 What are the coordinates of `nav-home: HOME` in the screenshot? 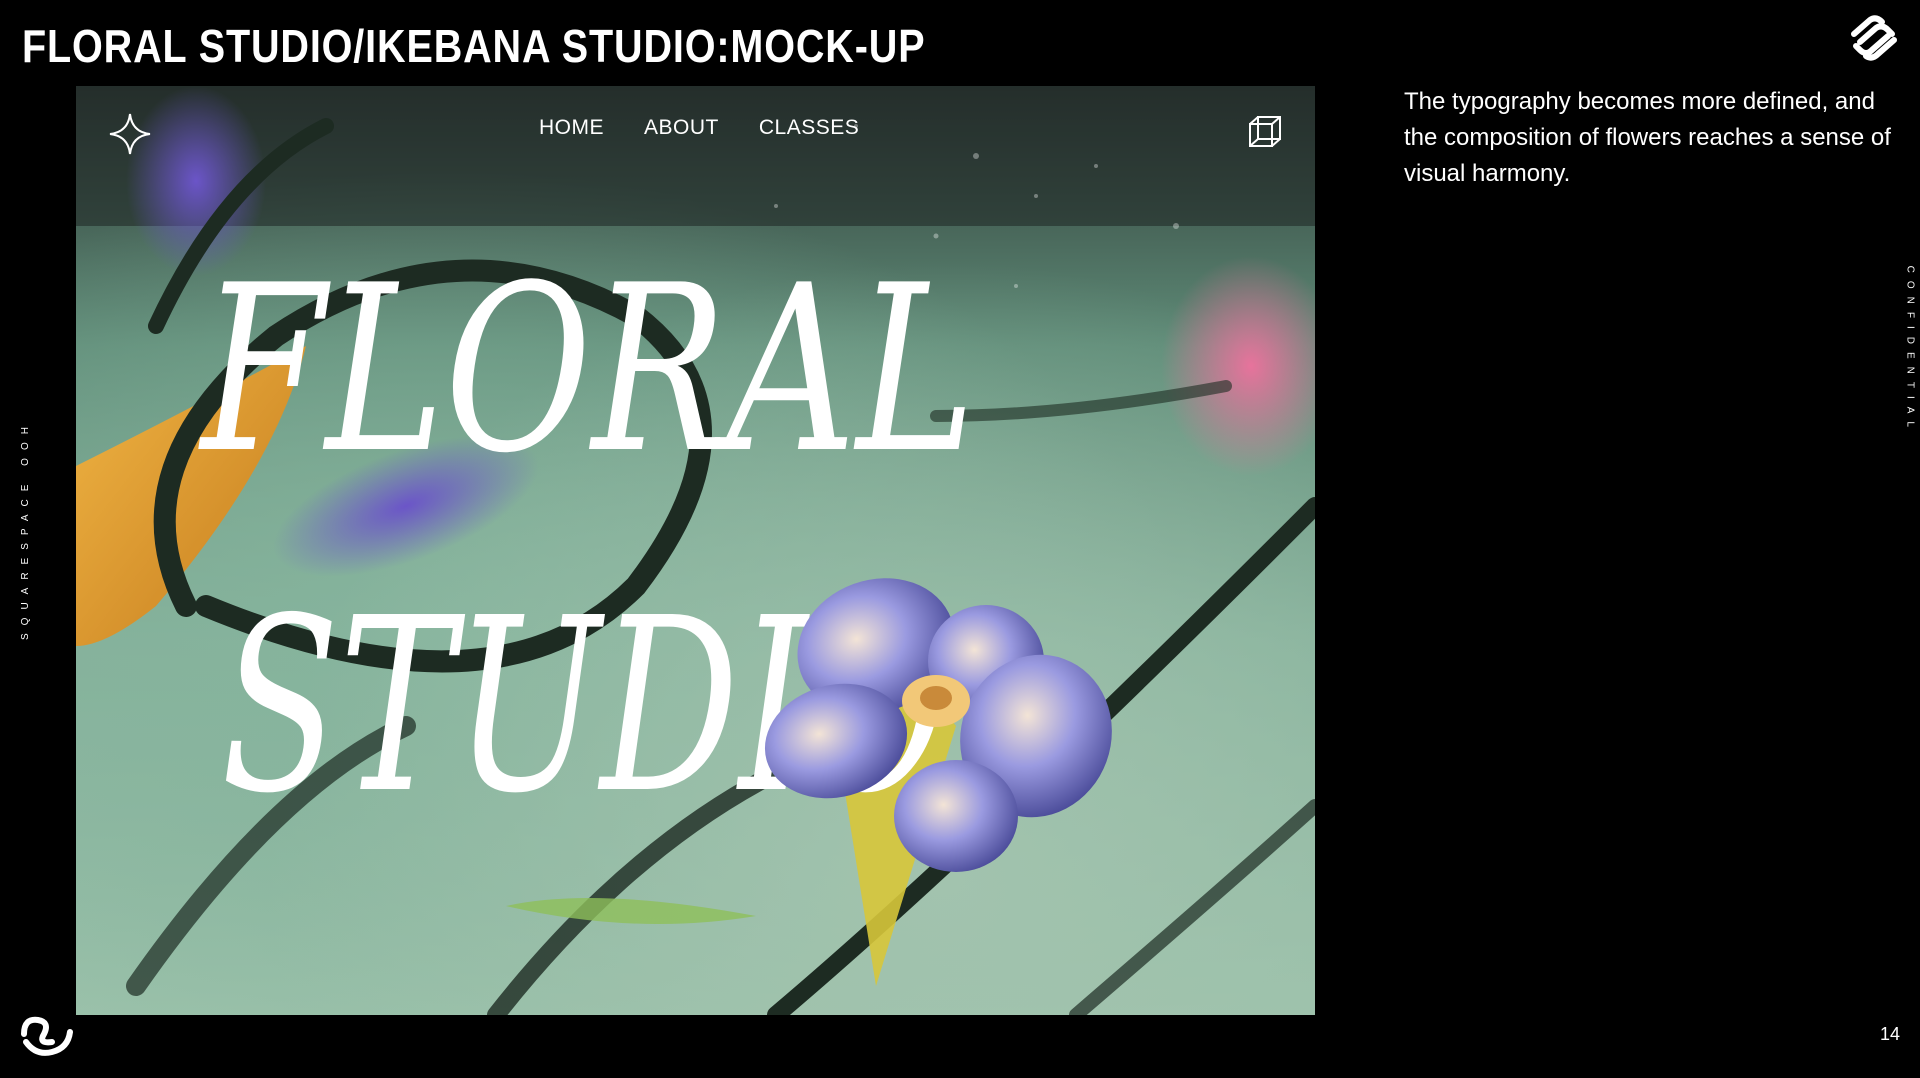 It's located at (571, 128).